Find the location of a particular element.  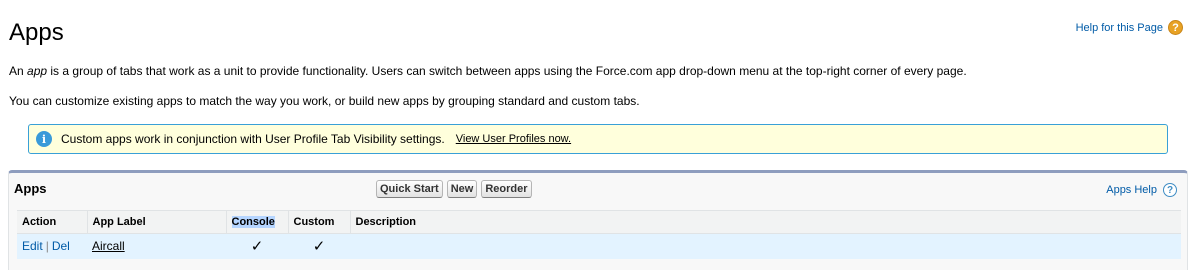

column-header-console: Console is located at coordinates (256, 222).